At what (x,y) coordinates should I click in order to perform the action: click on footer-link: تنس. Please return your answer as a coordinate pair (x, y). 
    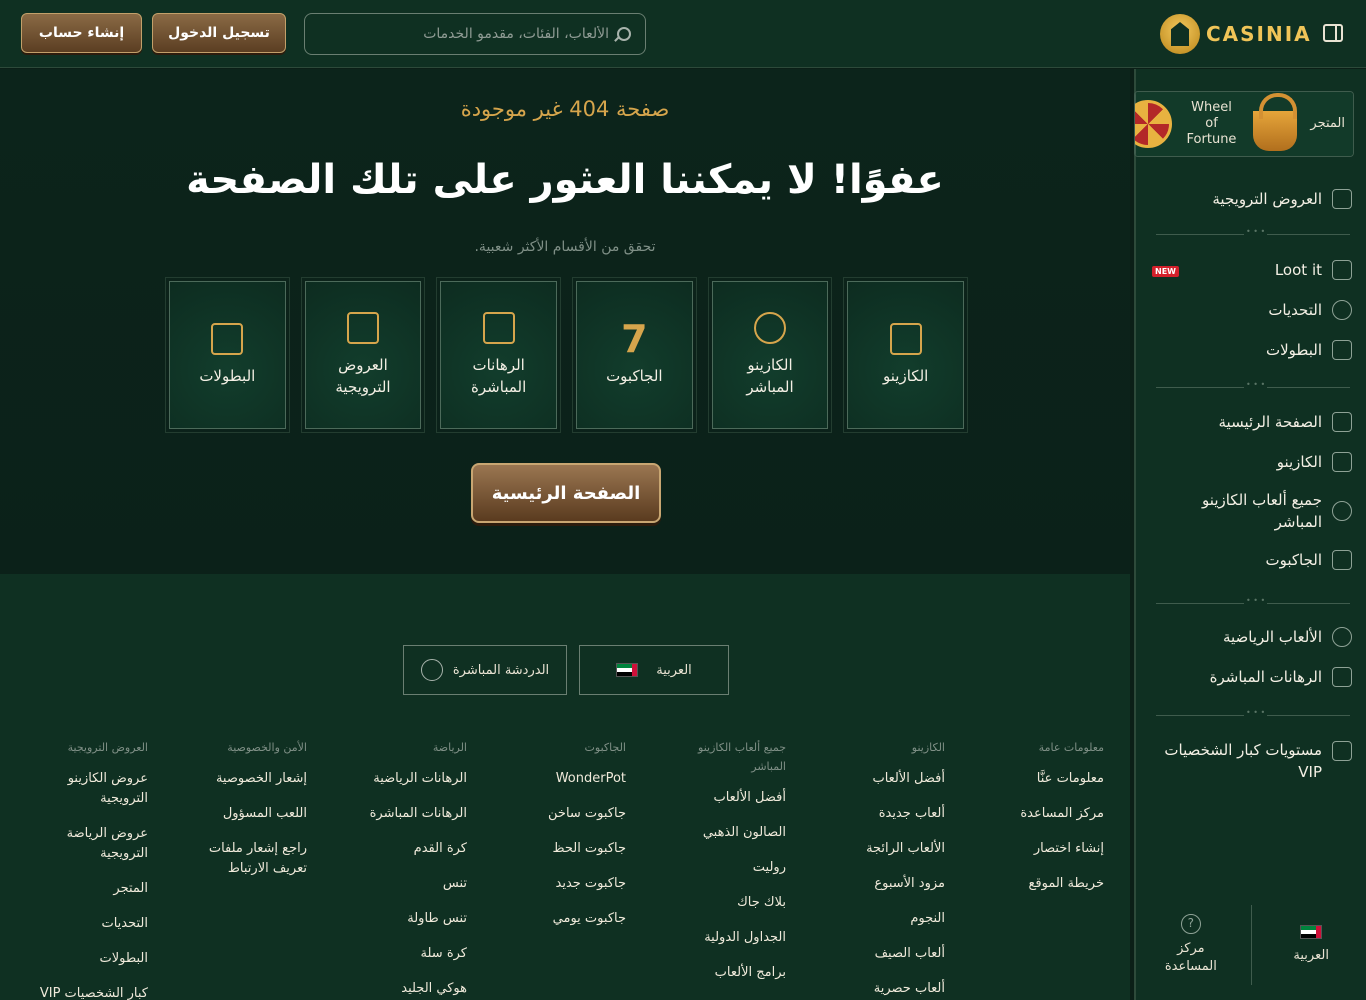
    Looking at the image, I should click on (392, 884).